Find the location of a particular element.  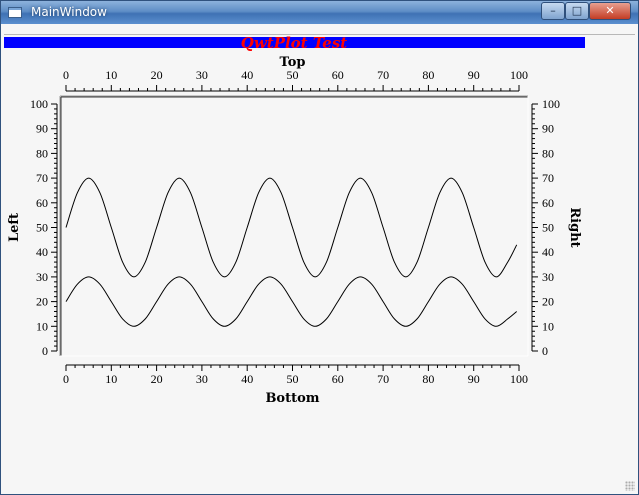

left-axis-tick-label: 60 is located at coordinates (42, 203).